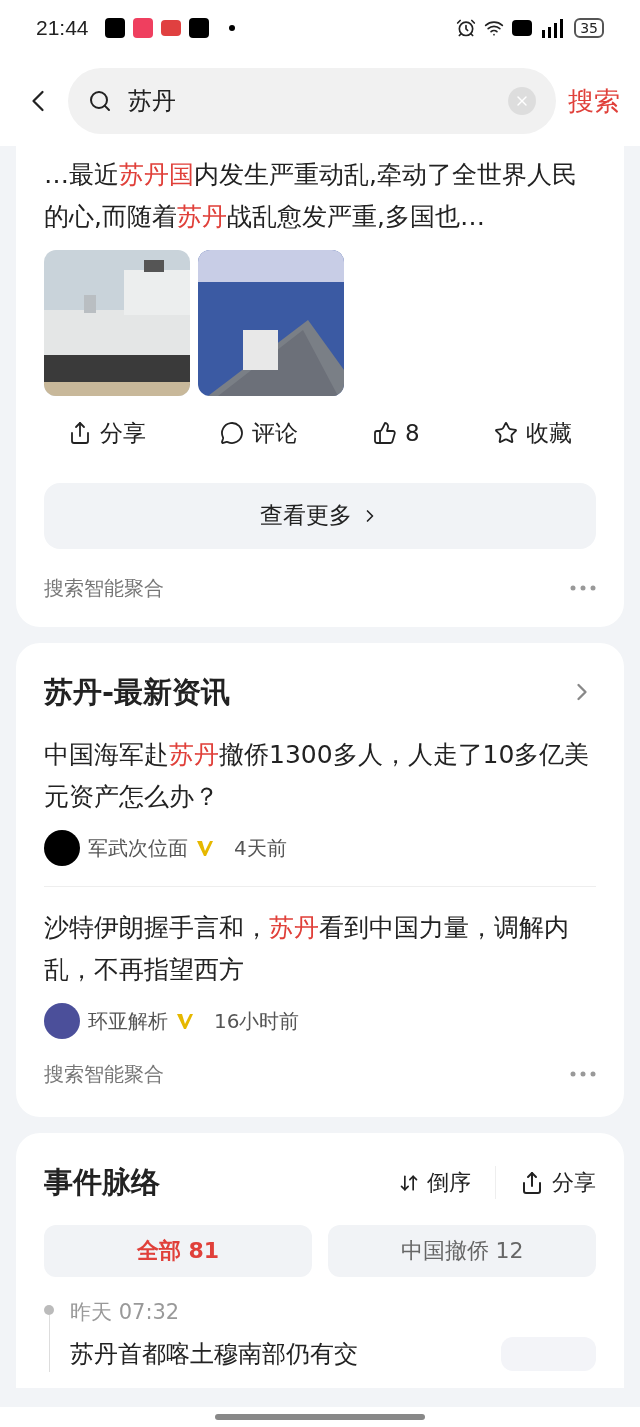 This screenshot has width=640, height=1427. Describe the element at coordinates (494, 28) in the screenshot. I see `wifi-icon` at that location.